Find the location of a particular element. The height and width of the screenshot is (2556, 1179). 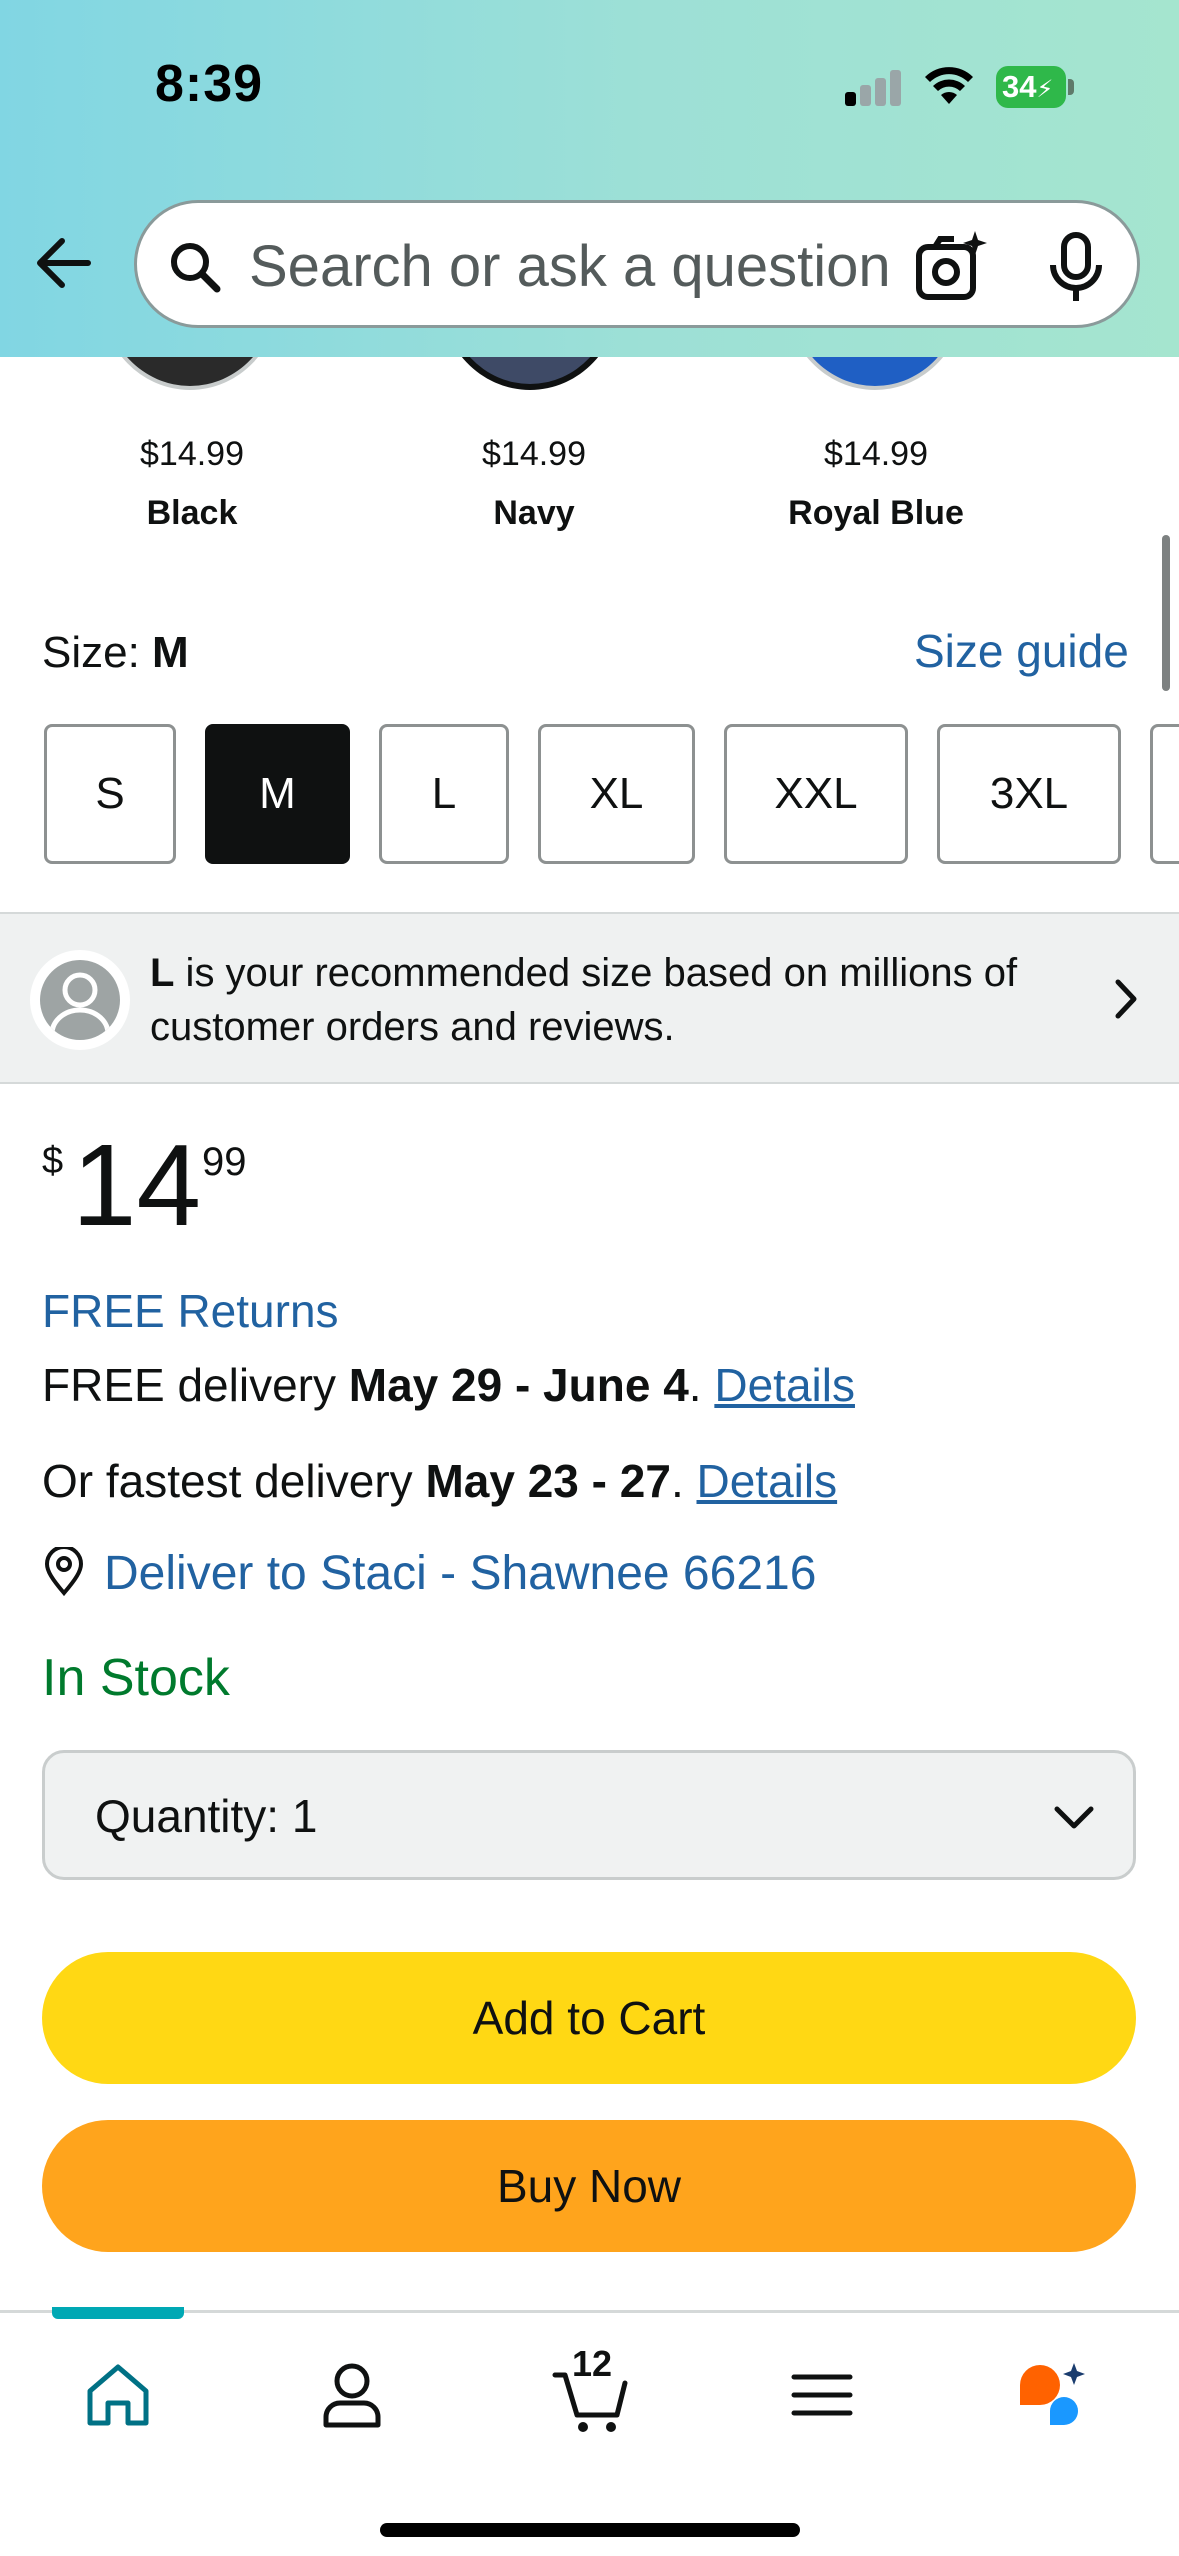

size-option-more is located at coordinates (1164, 794).